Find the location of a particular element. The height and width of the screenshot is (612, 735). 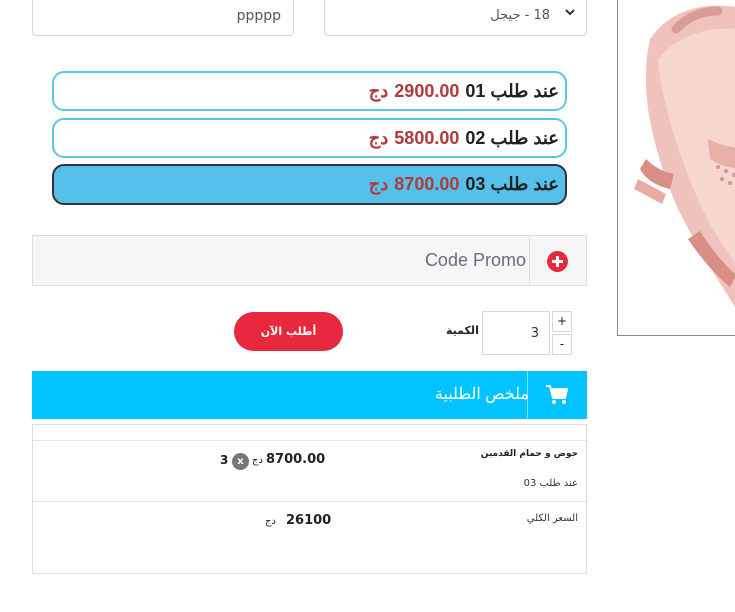

chevron-down-icon is located at coordinates (570, 12).